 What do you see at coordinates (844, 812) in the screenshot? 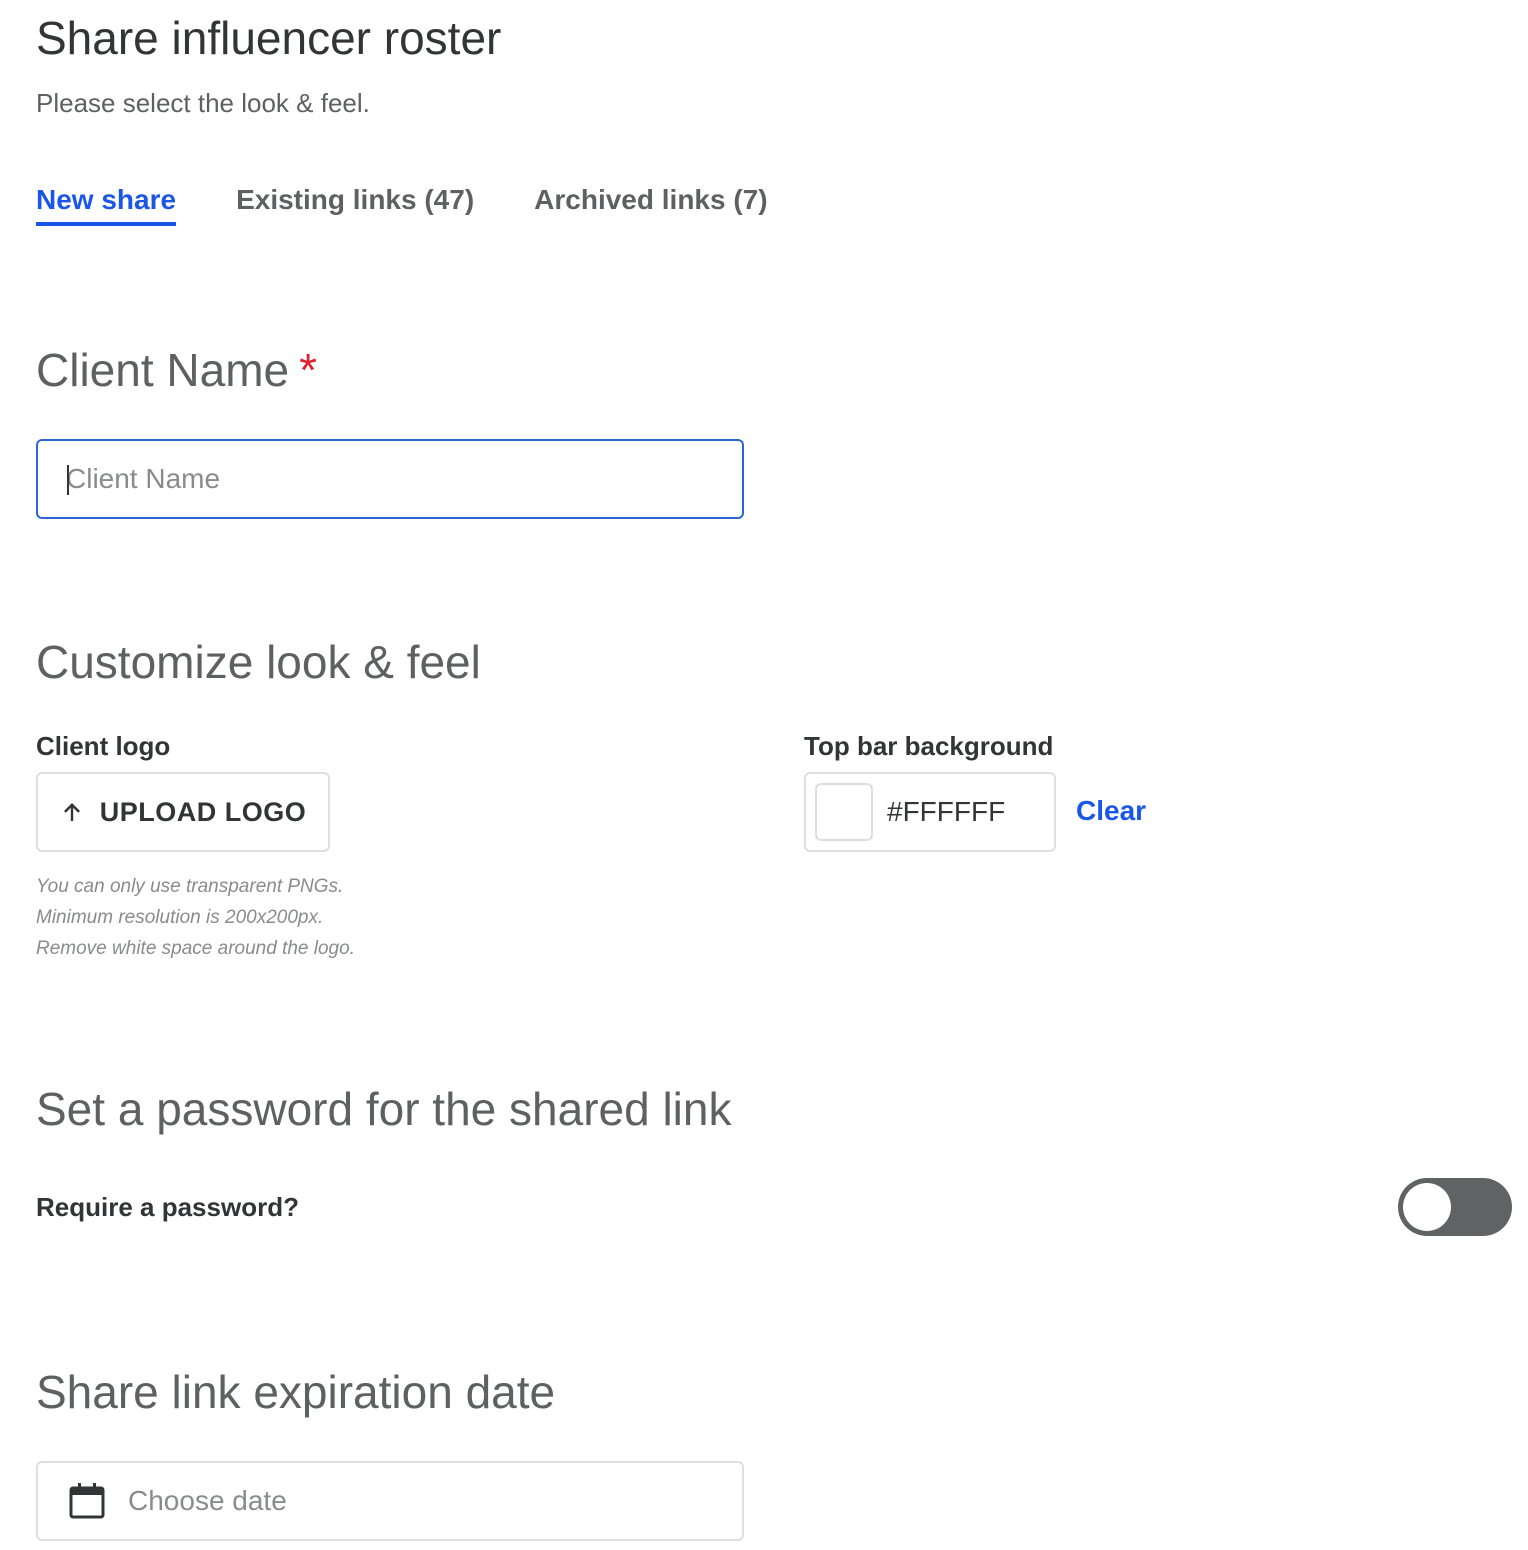
I see `color-swatch` at bounding box center [844, 812].